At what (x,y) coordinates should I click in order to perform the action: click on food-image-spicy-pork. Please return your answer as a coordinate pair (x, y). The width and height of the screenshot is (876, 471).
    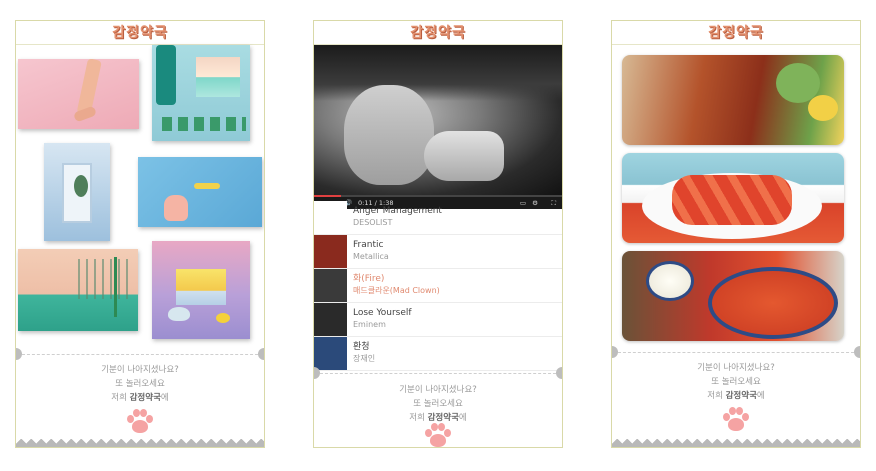
    Looking at the image, I should click on (733, 100).